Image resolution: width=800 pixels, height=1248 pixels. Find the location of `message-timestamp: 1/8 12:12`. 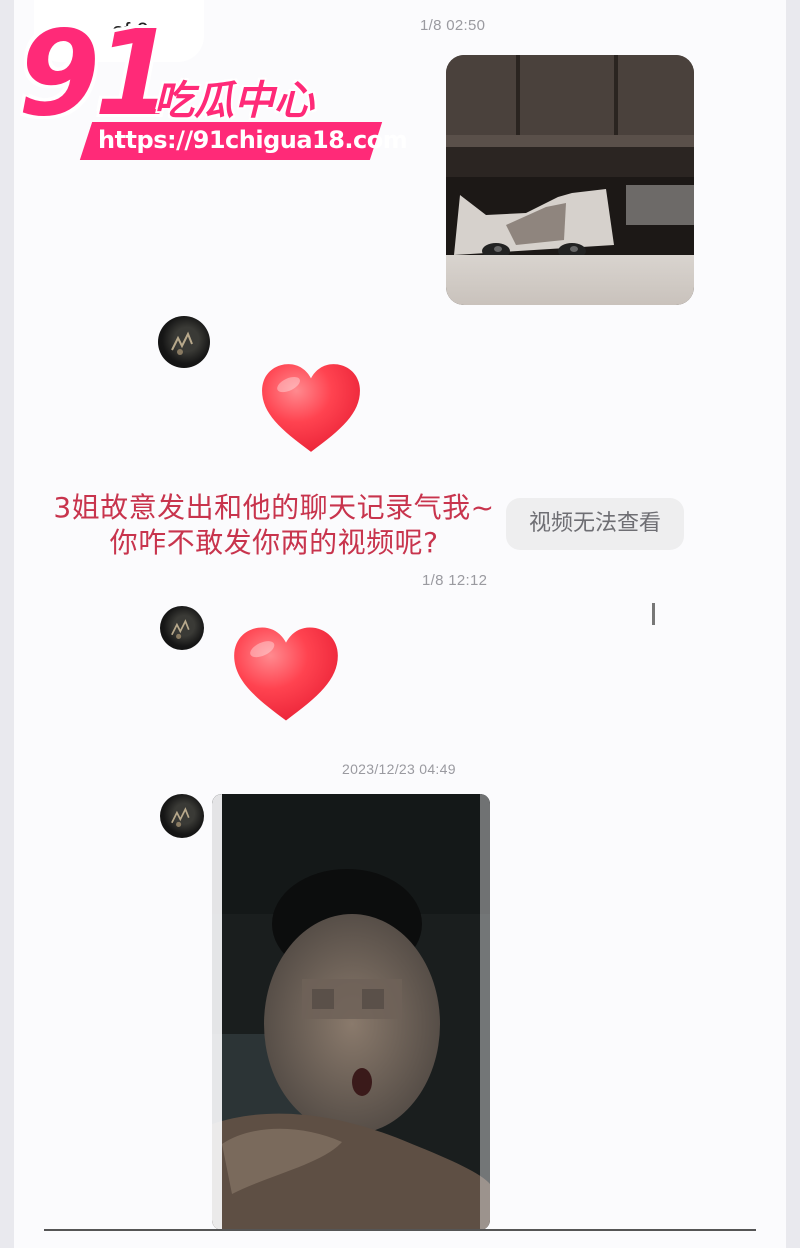

message-timestamp: 1/8 12:12 is located at coordinates (455, 580).